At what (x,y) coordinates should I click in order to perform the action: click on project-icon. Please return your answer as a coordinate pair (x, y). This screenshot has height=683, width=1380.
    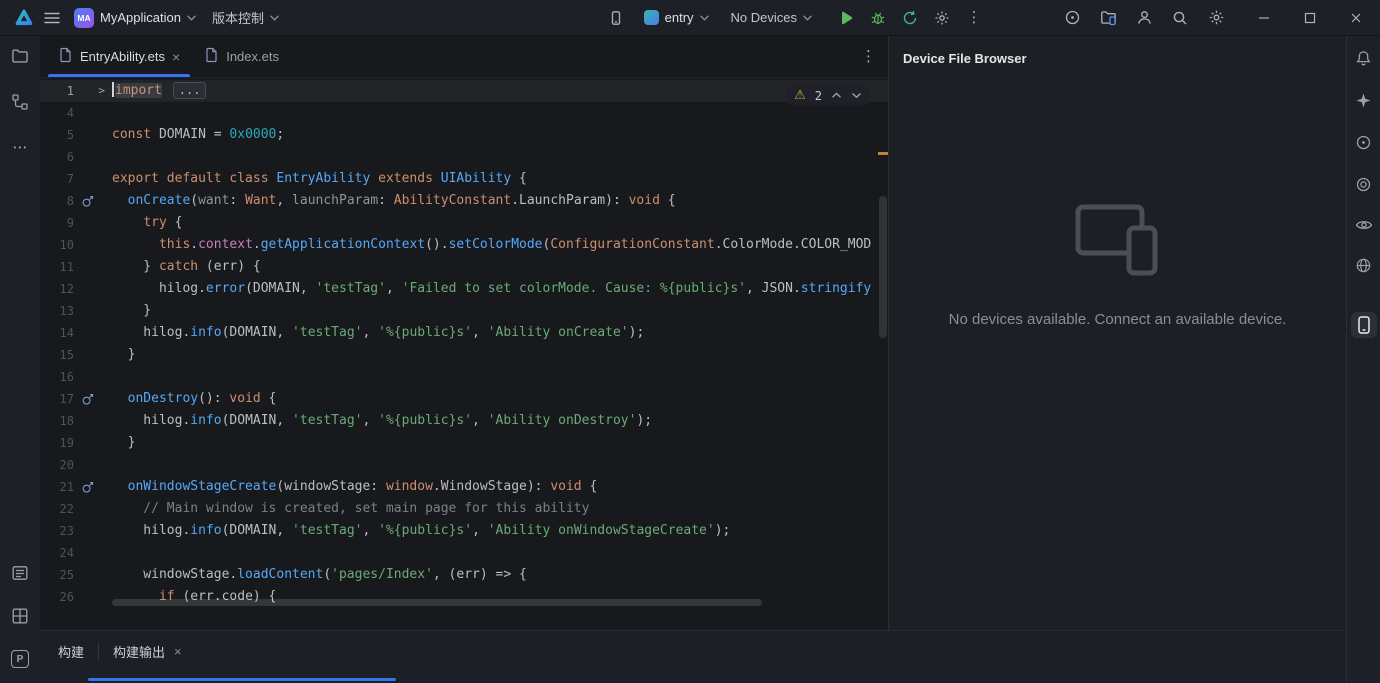
    Looking at the image, I should click on (20, 57).